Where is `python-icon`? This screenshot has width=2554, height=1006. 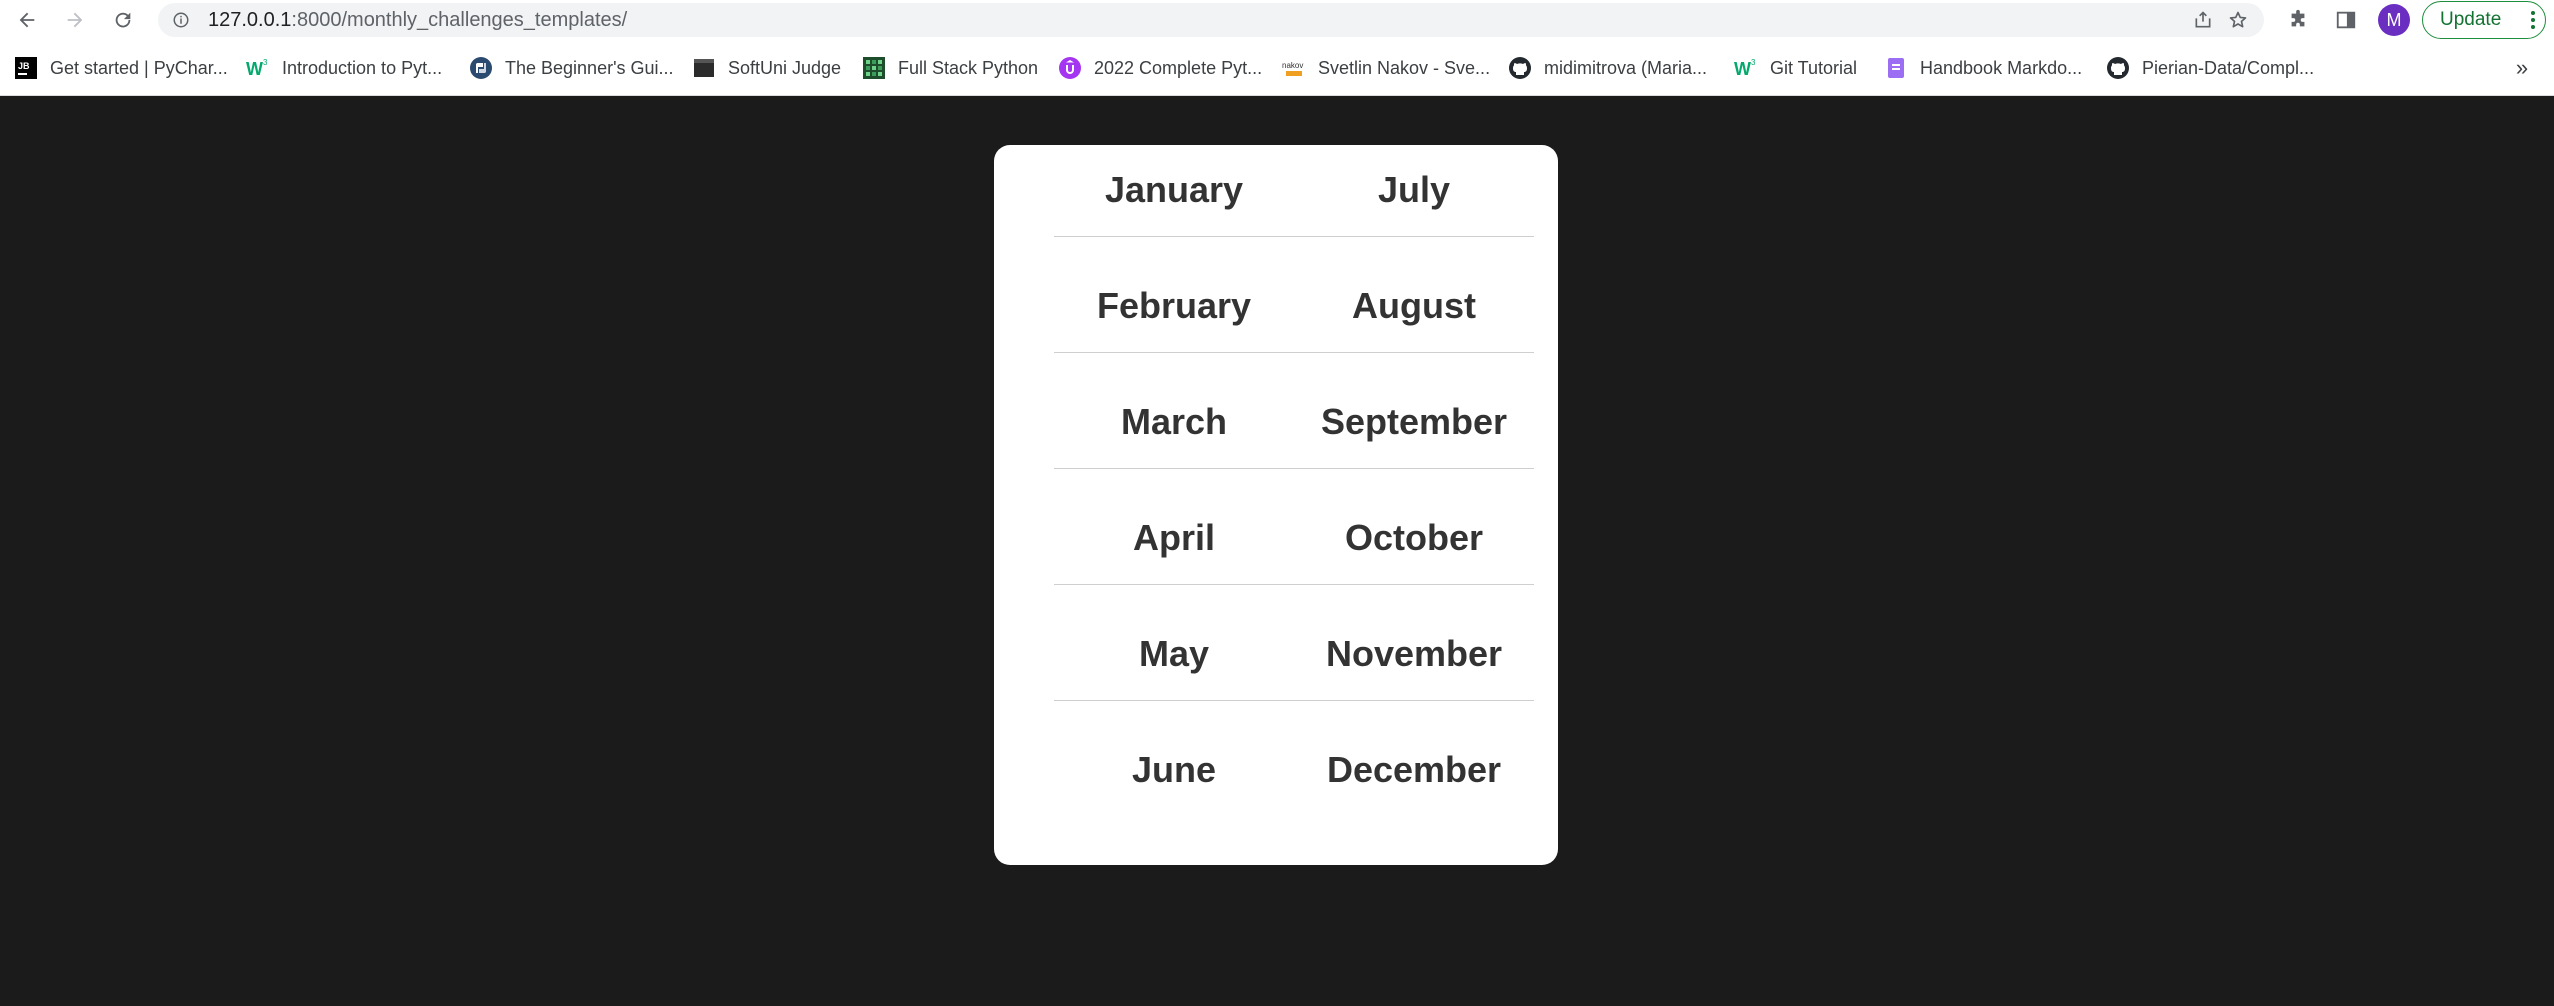
python-icon is located at coordinates (481, 68).